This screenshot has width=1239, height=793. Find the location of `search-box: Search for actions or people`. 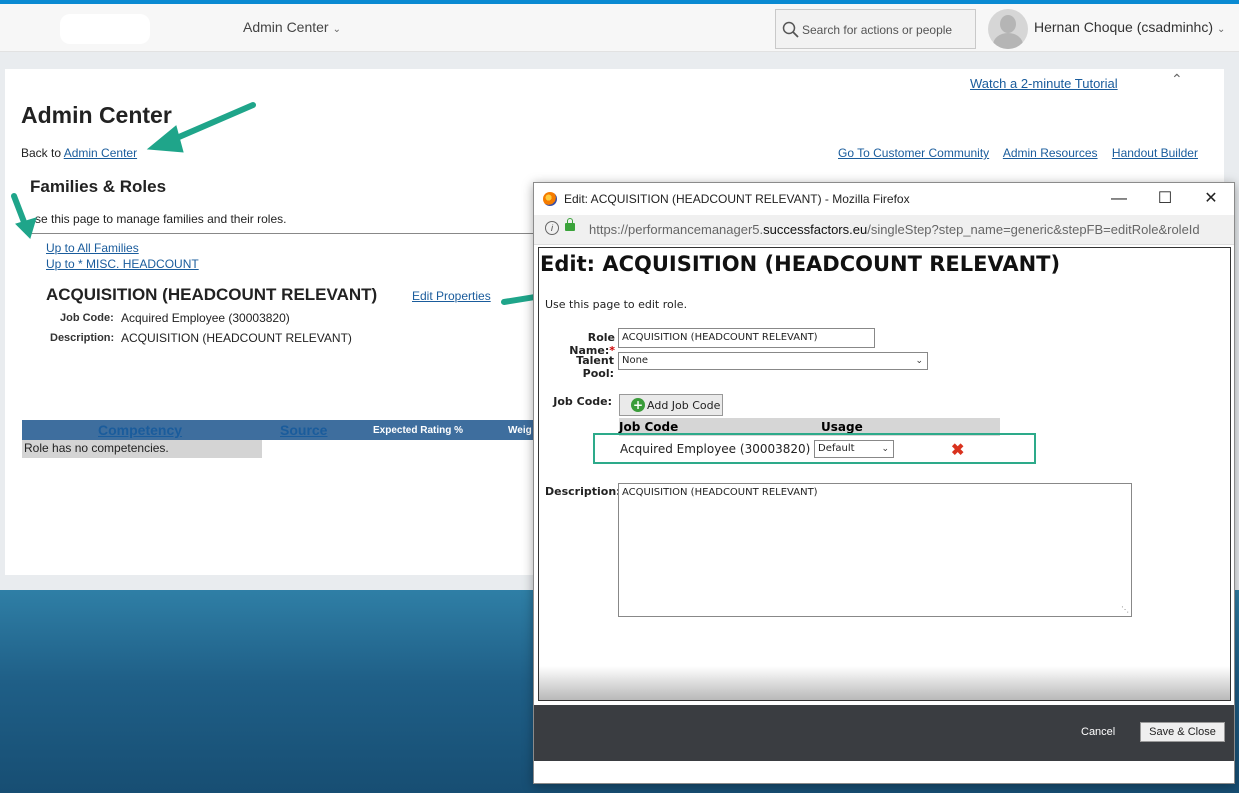

search-box: Search for actions or people is located at coordinates (875, 29).